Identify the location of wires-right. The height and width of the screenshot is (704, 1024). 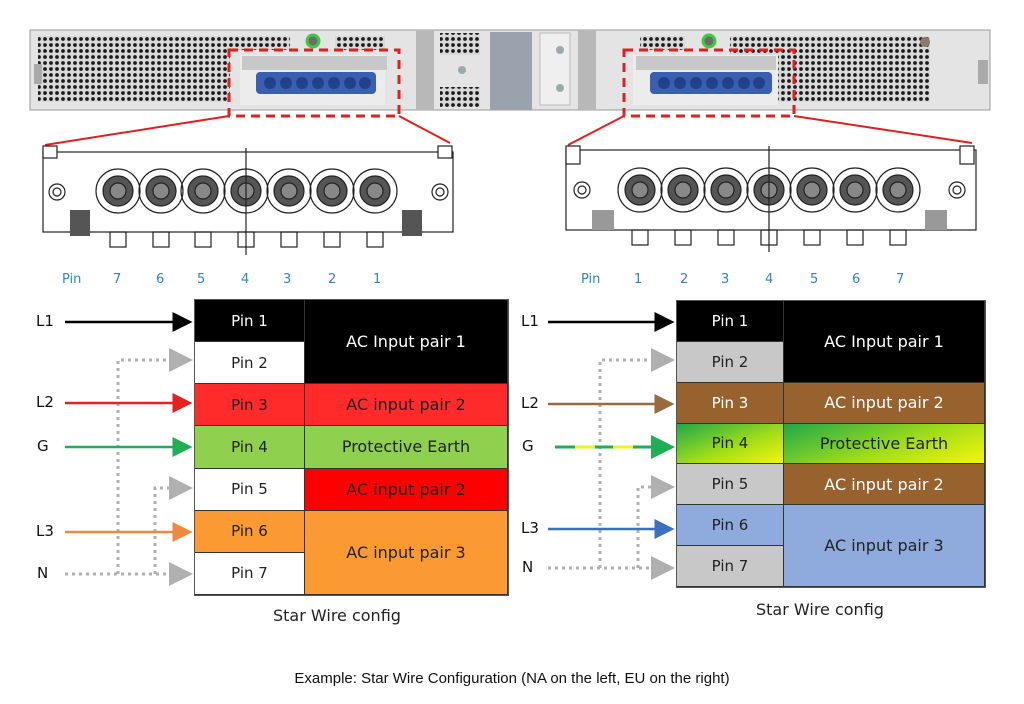
(611, 446).